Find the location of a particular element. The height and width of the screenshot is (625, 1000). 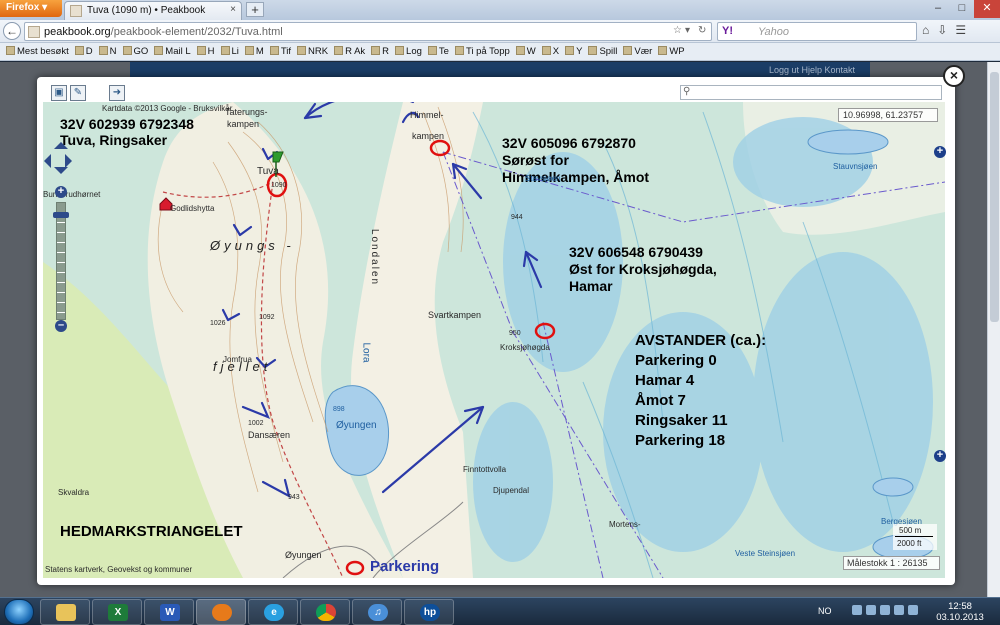

new-tab-button: + is located at coordinates (255, 9).